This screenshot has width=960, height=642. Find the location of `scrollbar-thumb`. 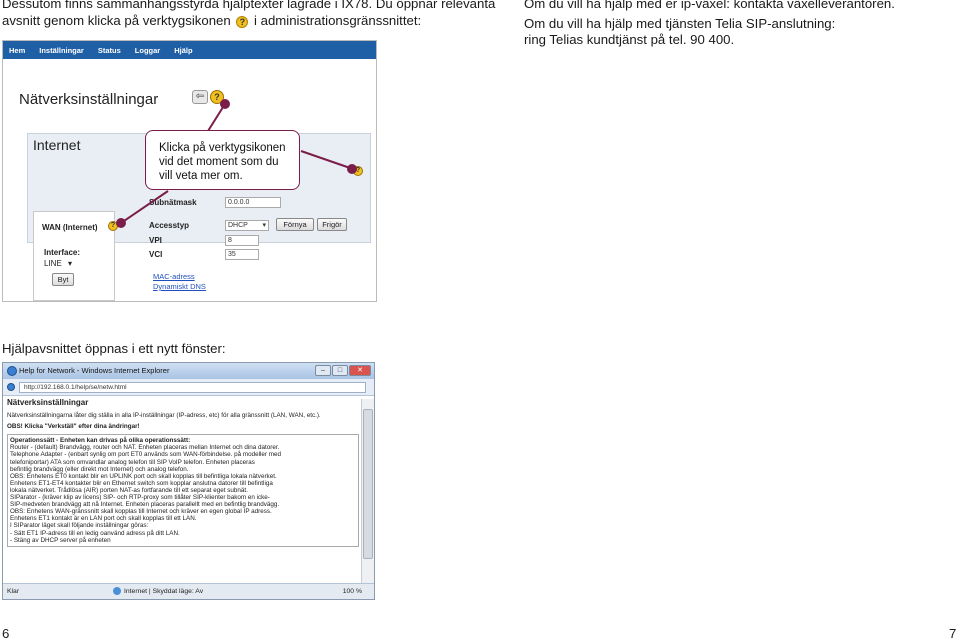

scrollbar-thumb is located at coordinates (368, 484).